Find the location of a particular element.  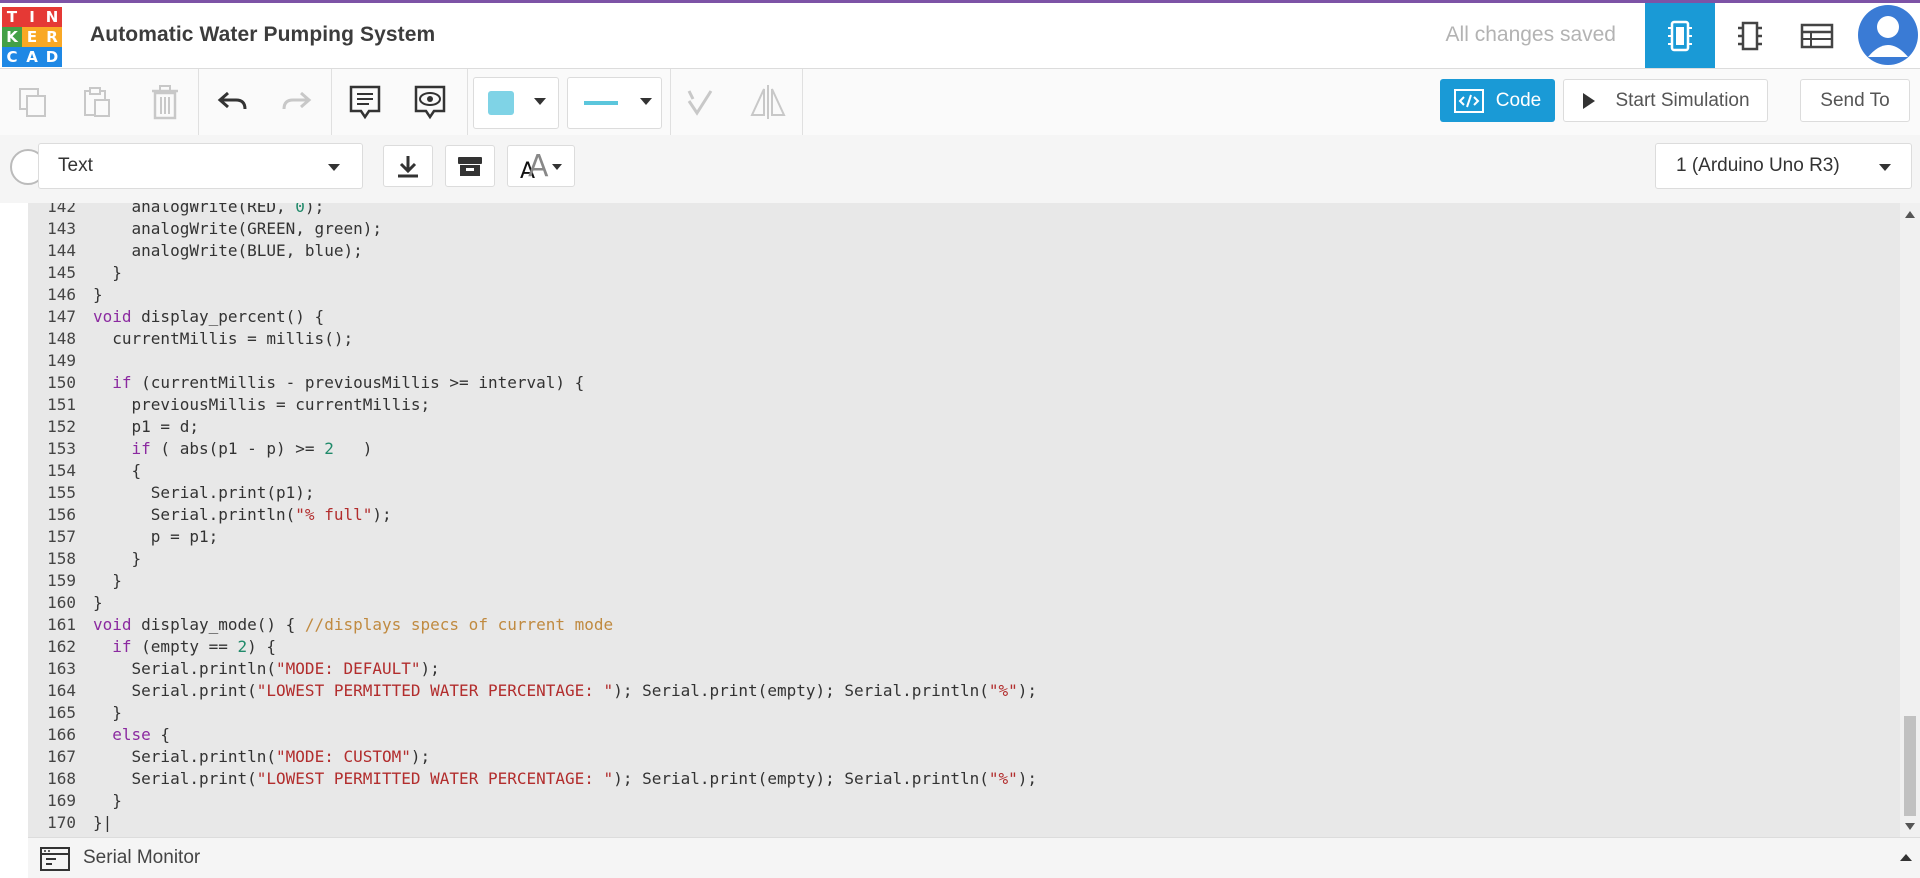

download-code-button is located at coordinates (408, 166).